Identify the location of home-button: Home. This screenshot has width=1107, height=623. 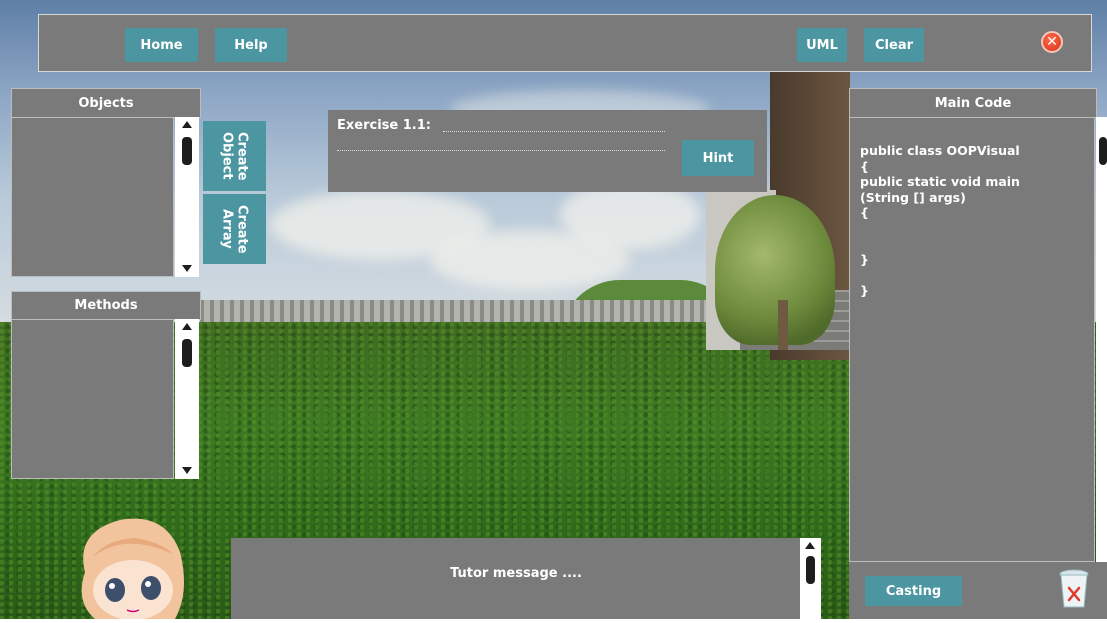
(161, 45).